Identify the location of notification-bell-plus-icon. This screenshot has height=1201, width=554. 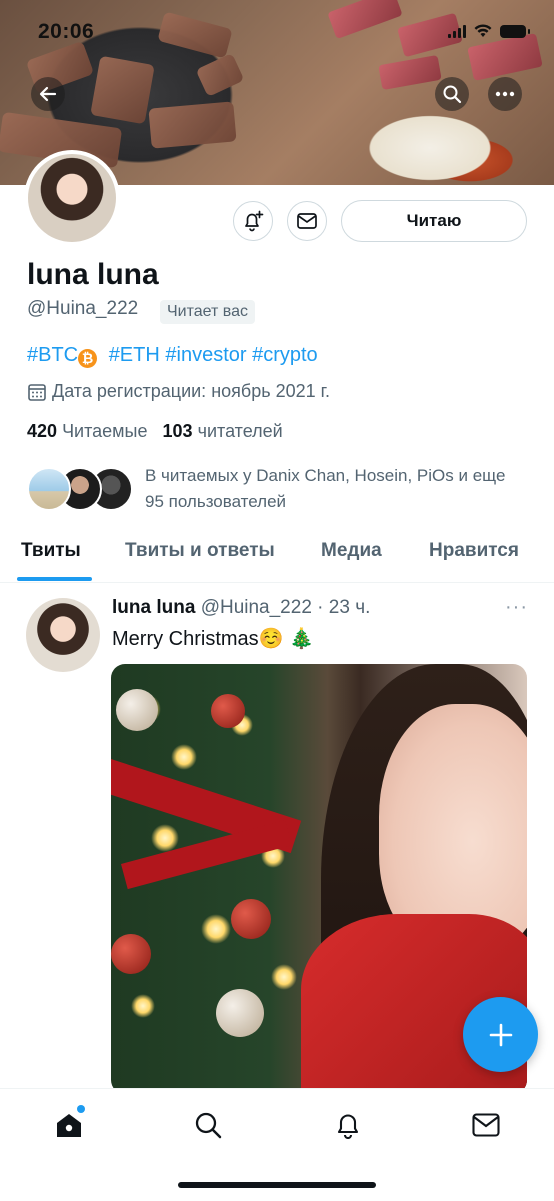
(254, 221).